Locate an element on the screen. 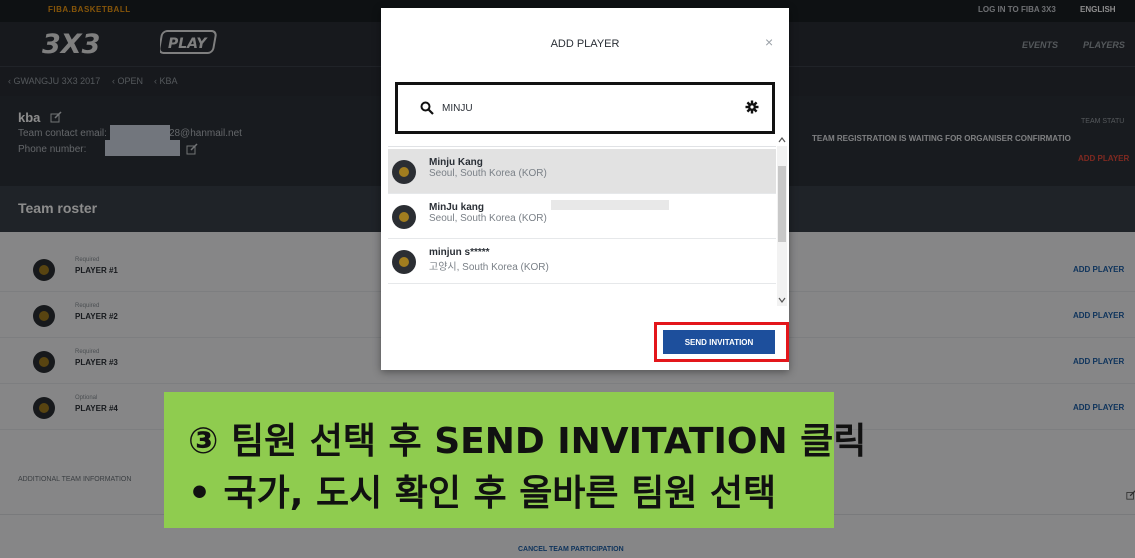 This screenshot has height=558, width=1135. player-name: Minju Kang is located at coordinates (456, 162).